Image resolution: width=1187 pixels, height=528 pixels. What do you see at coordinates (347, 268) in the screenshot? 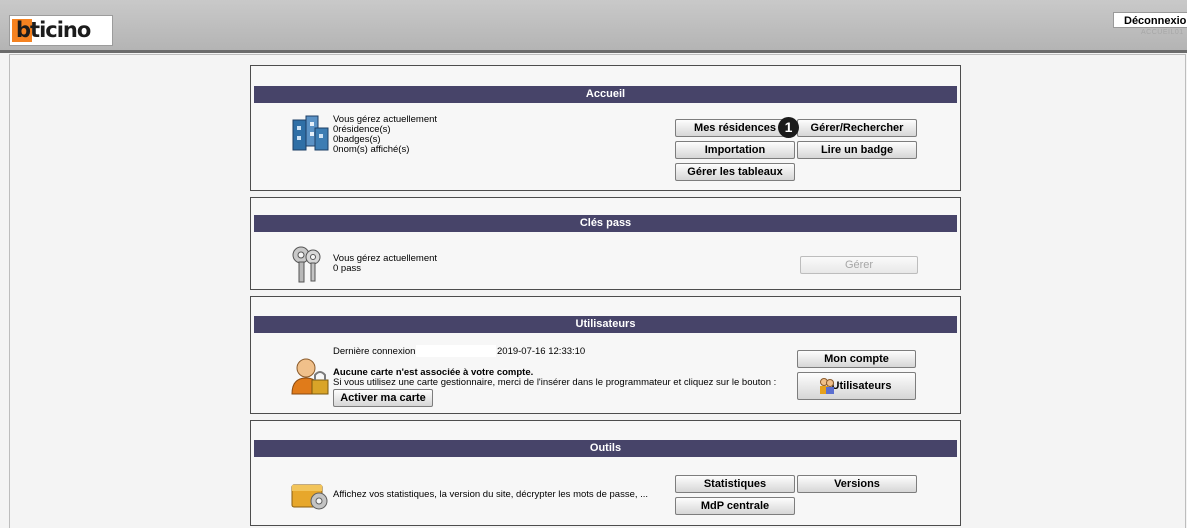
I see `cles-pass-info-line: 0 pass` at bounding box center [347, 268].